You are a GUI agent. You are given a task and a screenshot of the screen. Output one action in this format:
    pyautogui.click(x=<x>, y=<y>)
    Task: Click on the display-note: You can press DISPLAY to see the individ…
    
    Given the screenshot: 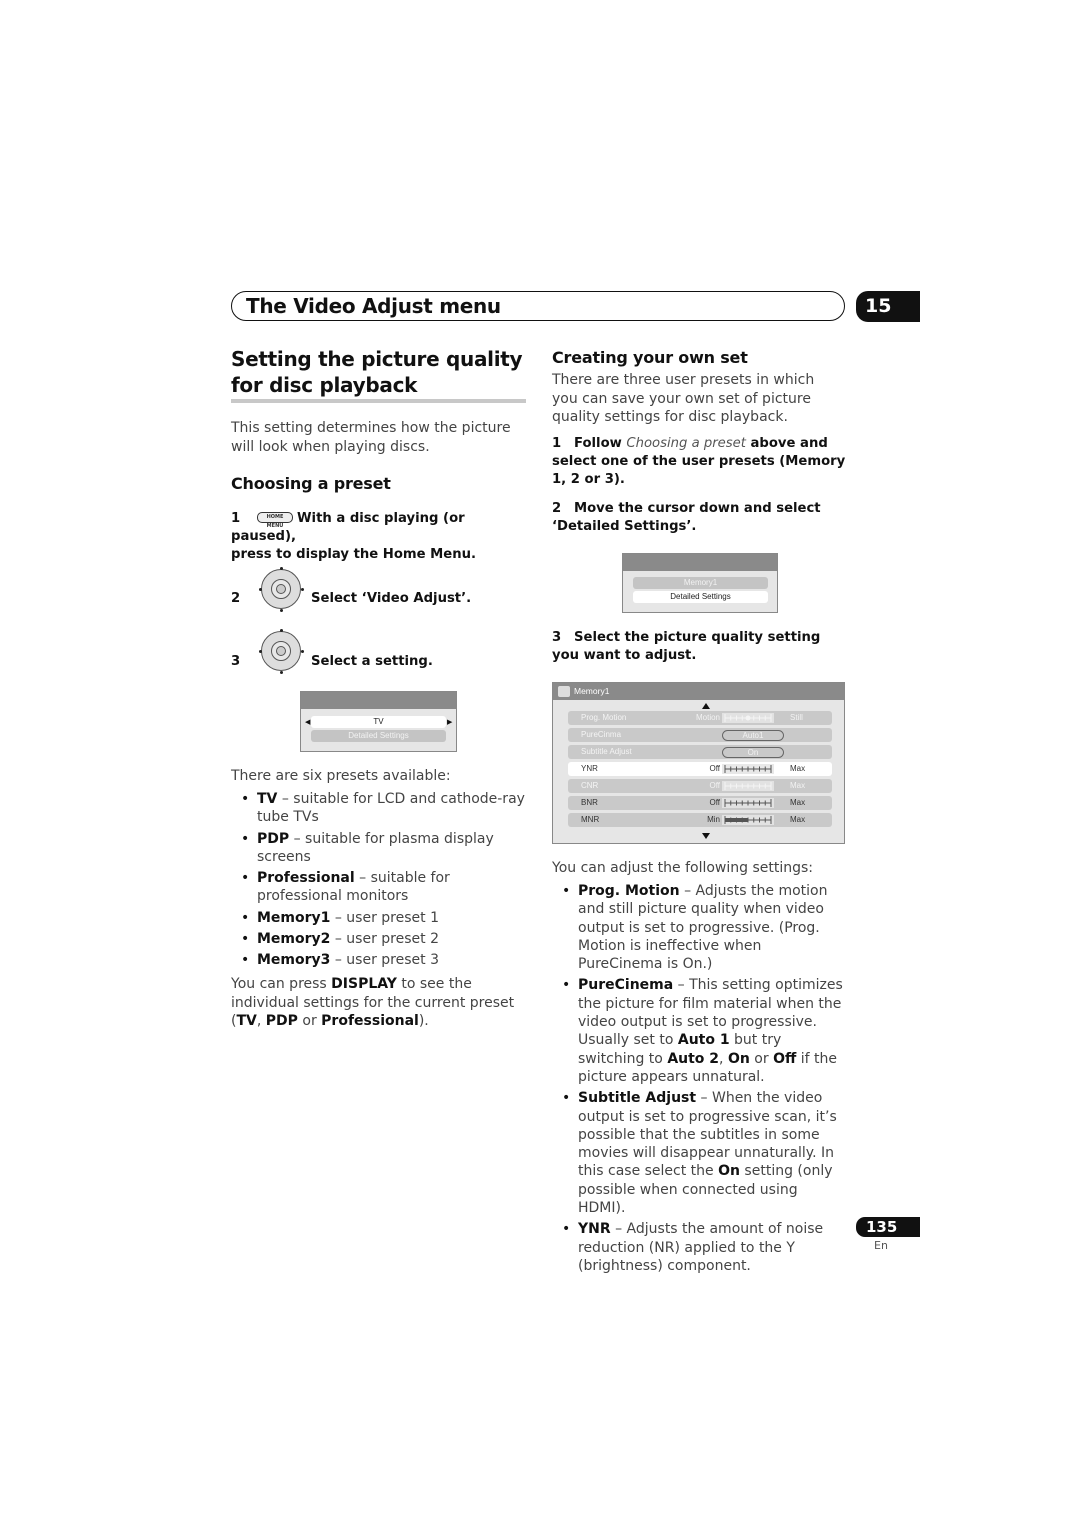 What is the action you would take?
    pyautogui.click(x=373, y=1002)
    